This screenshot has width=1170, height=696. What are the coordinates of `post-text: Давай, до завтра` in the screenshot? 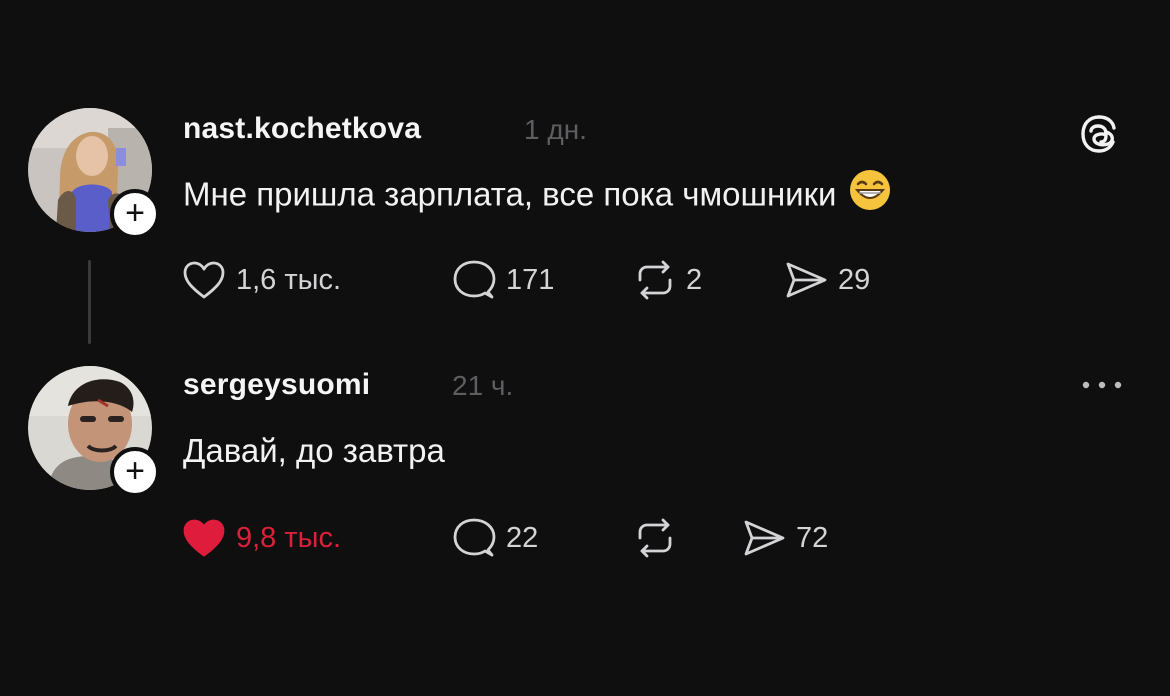 It's located at (314, 450).